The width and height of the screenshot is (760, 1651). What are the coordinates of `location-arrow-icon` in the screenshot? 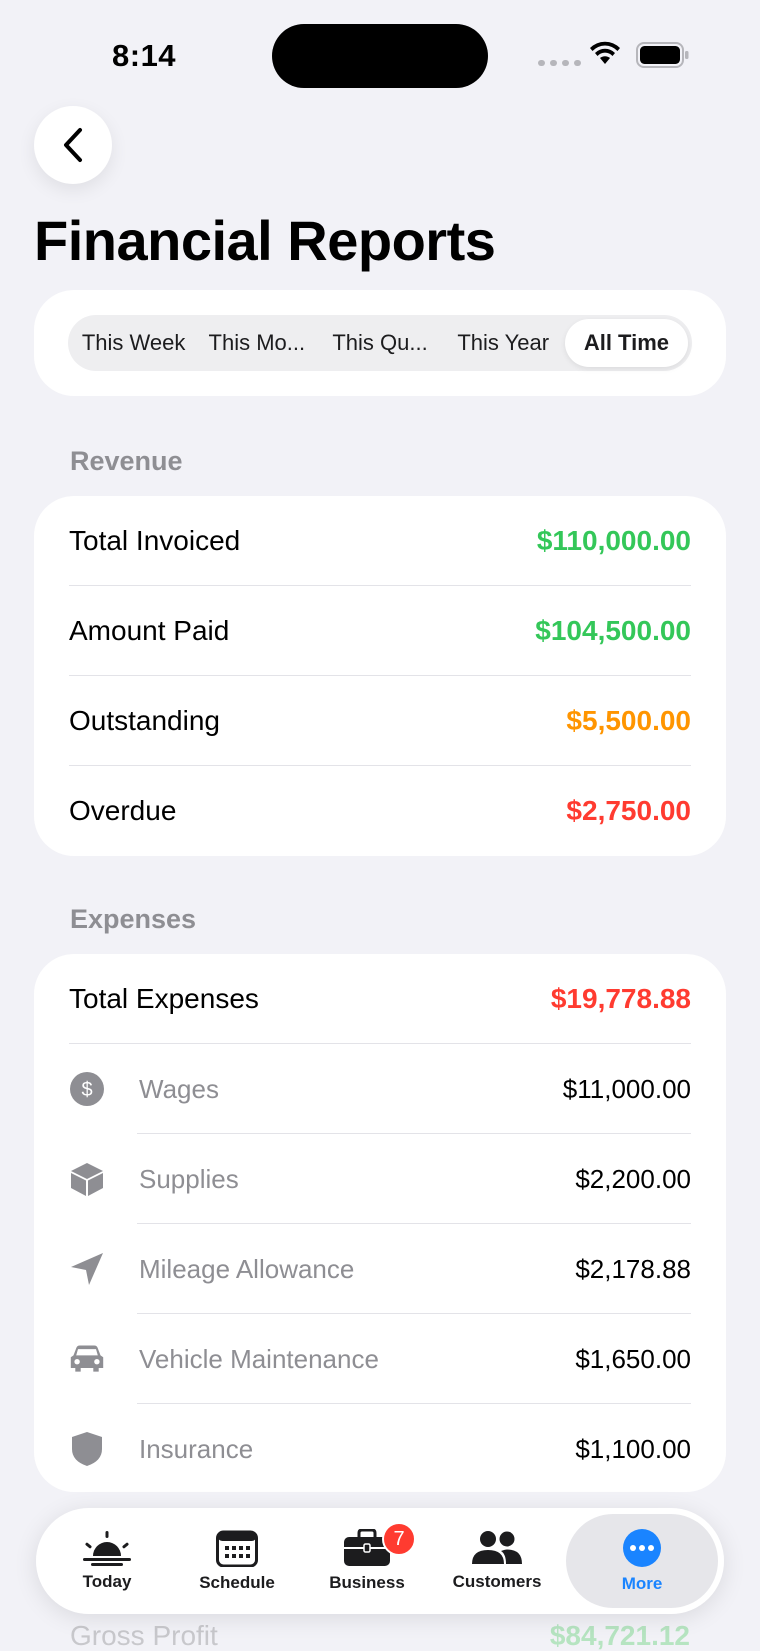 It's located at (87, 1269).